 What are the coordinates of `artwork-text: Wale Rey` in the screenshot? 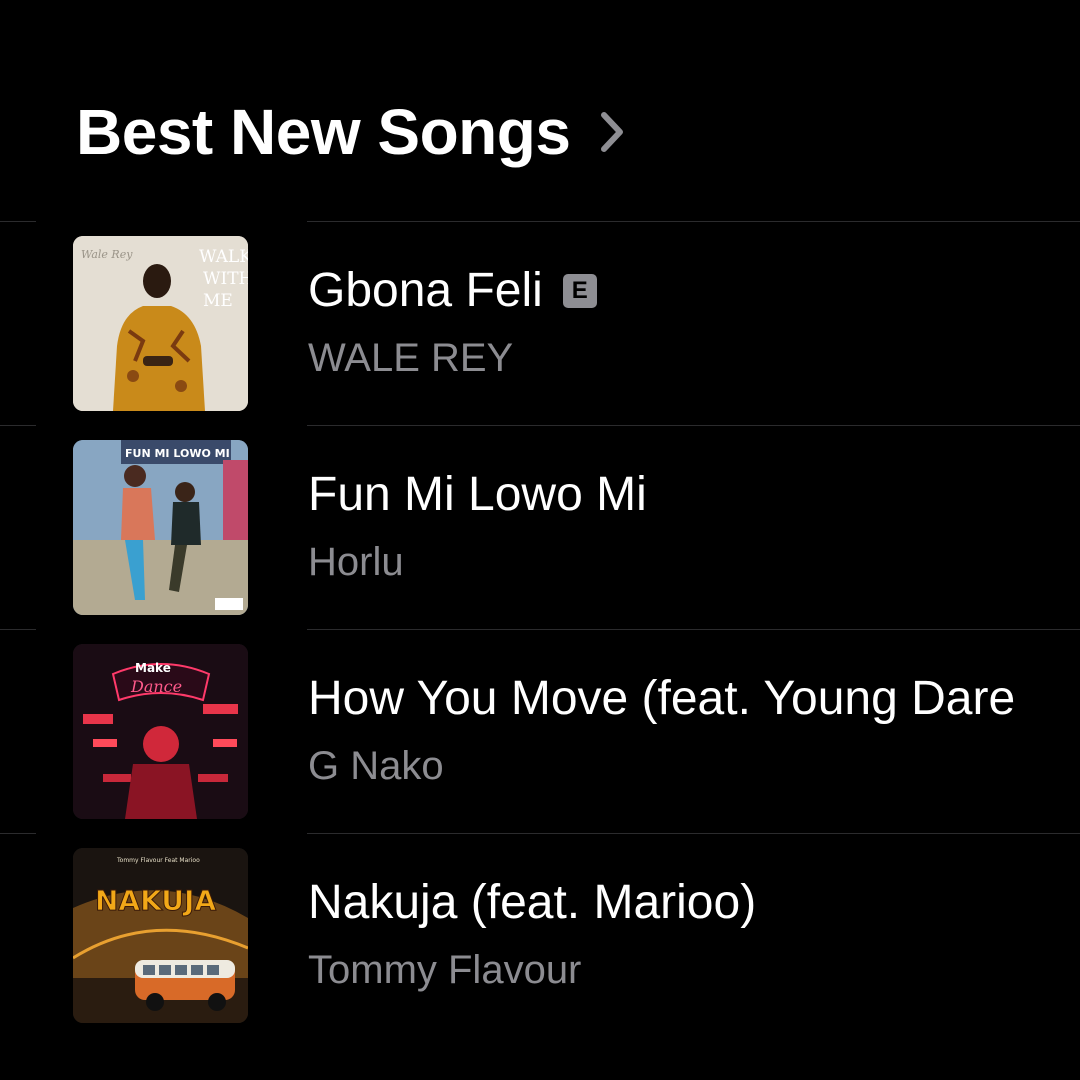 It's located at (107, 254).